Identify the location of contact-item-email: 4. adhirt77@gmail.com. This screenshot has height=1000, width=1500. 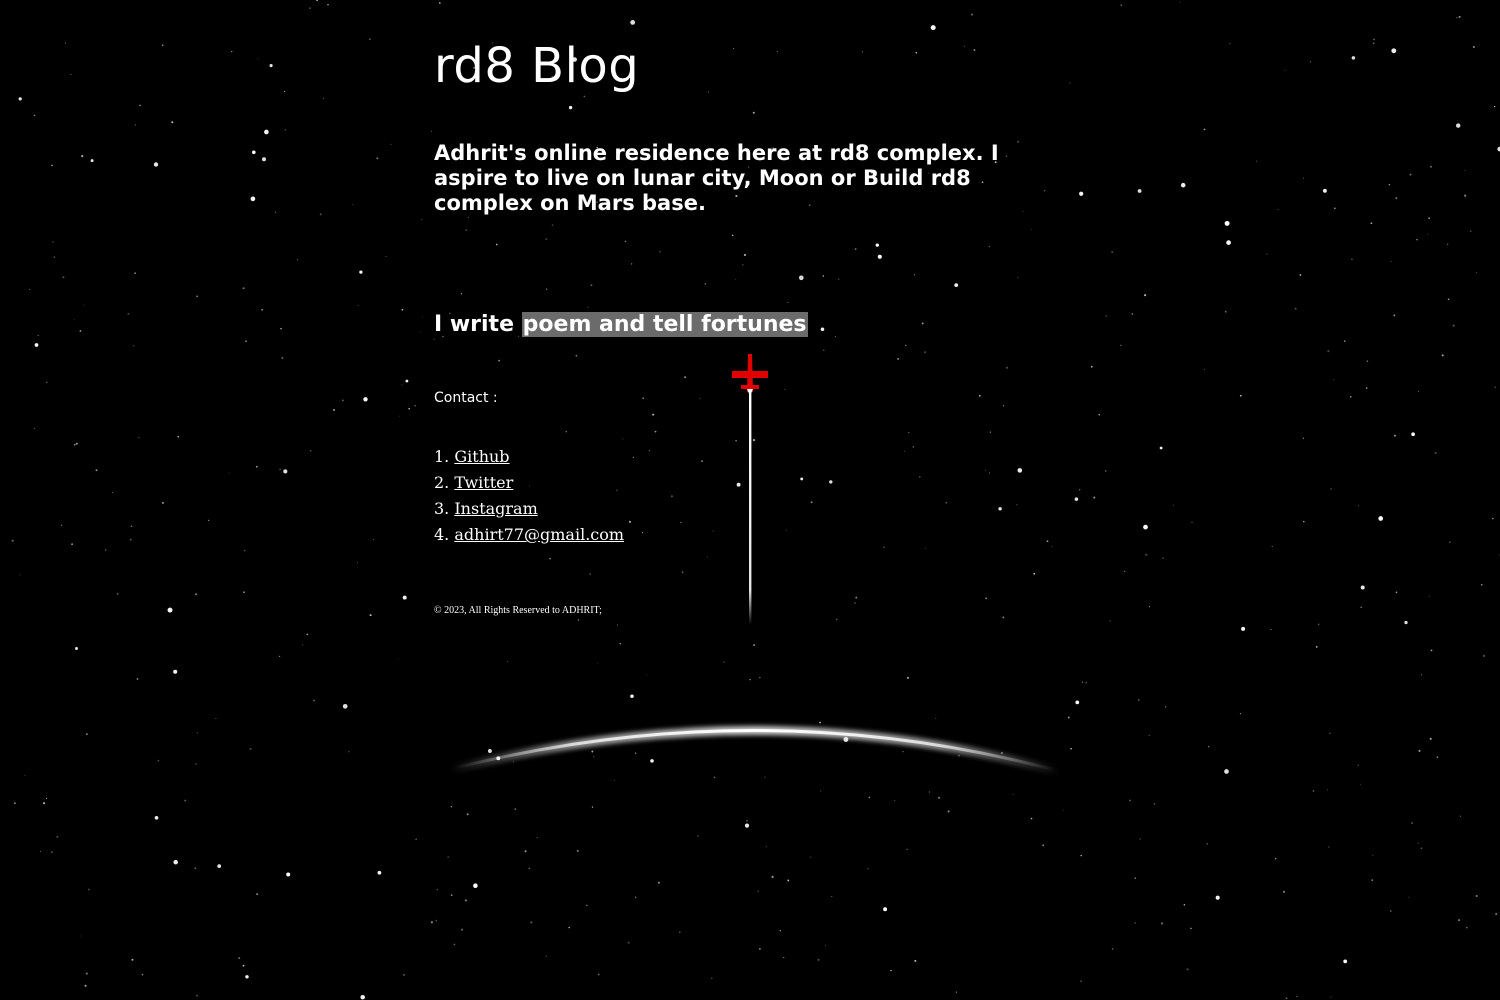
(529, 535).